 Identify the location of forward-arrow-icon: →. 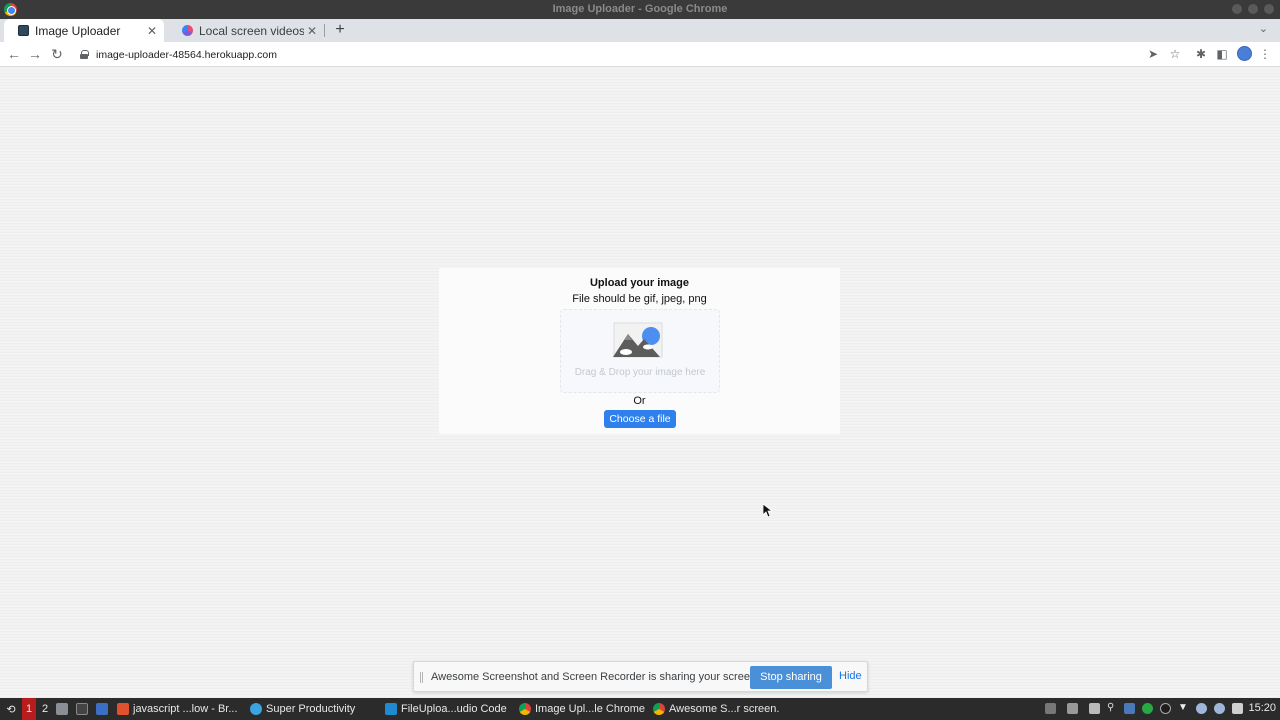
(35, 54).